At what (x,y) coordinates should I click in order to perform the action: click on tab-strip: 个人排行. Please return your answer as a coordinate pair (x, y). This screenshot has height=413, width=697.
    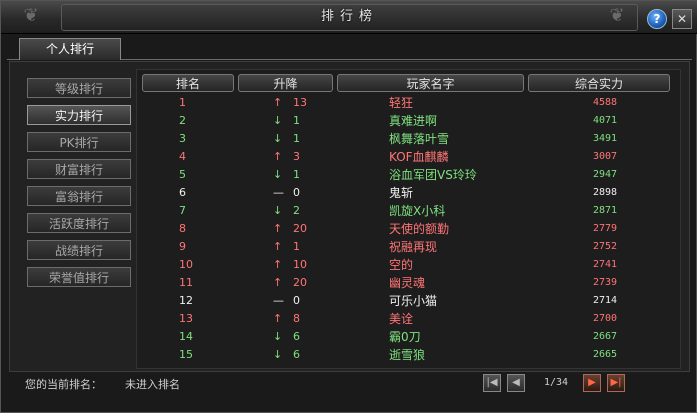
    Looking at the image, I should click on (349, 47).